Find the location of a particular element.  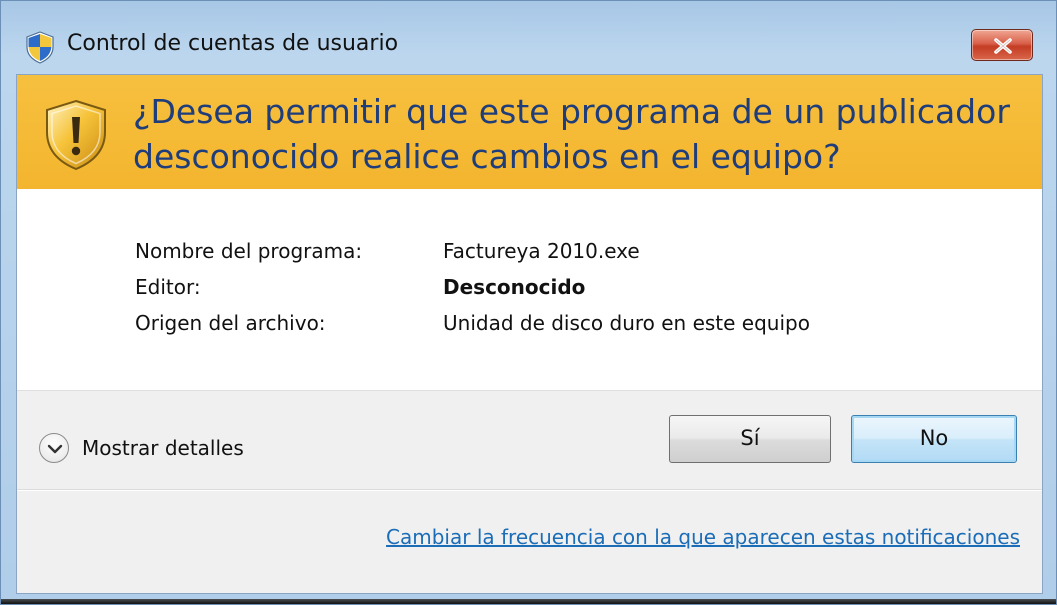

yes-button: Sí is located at coordinates (750, 439).